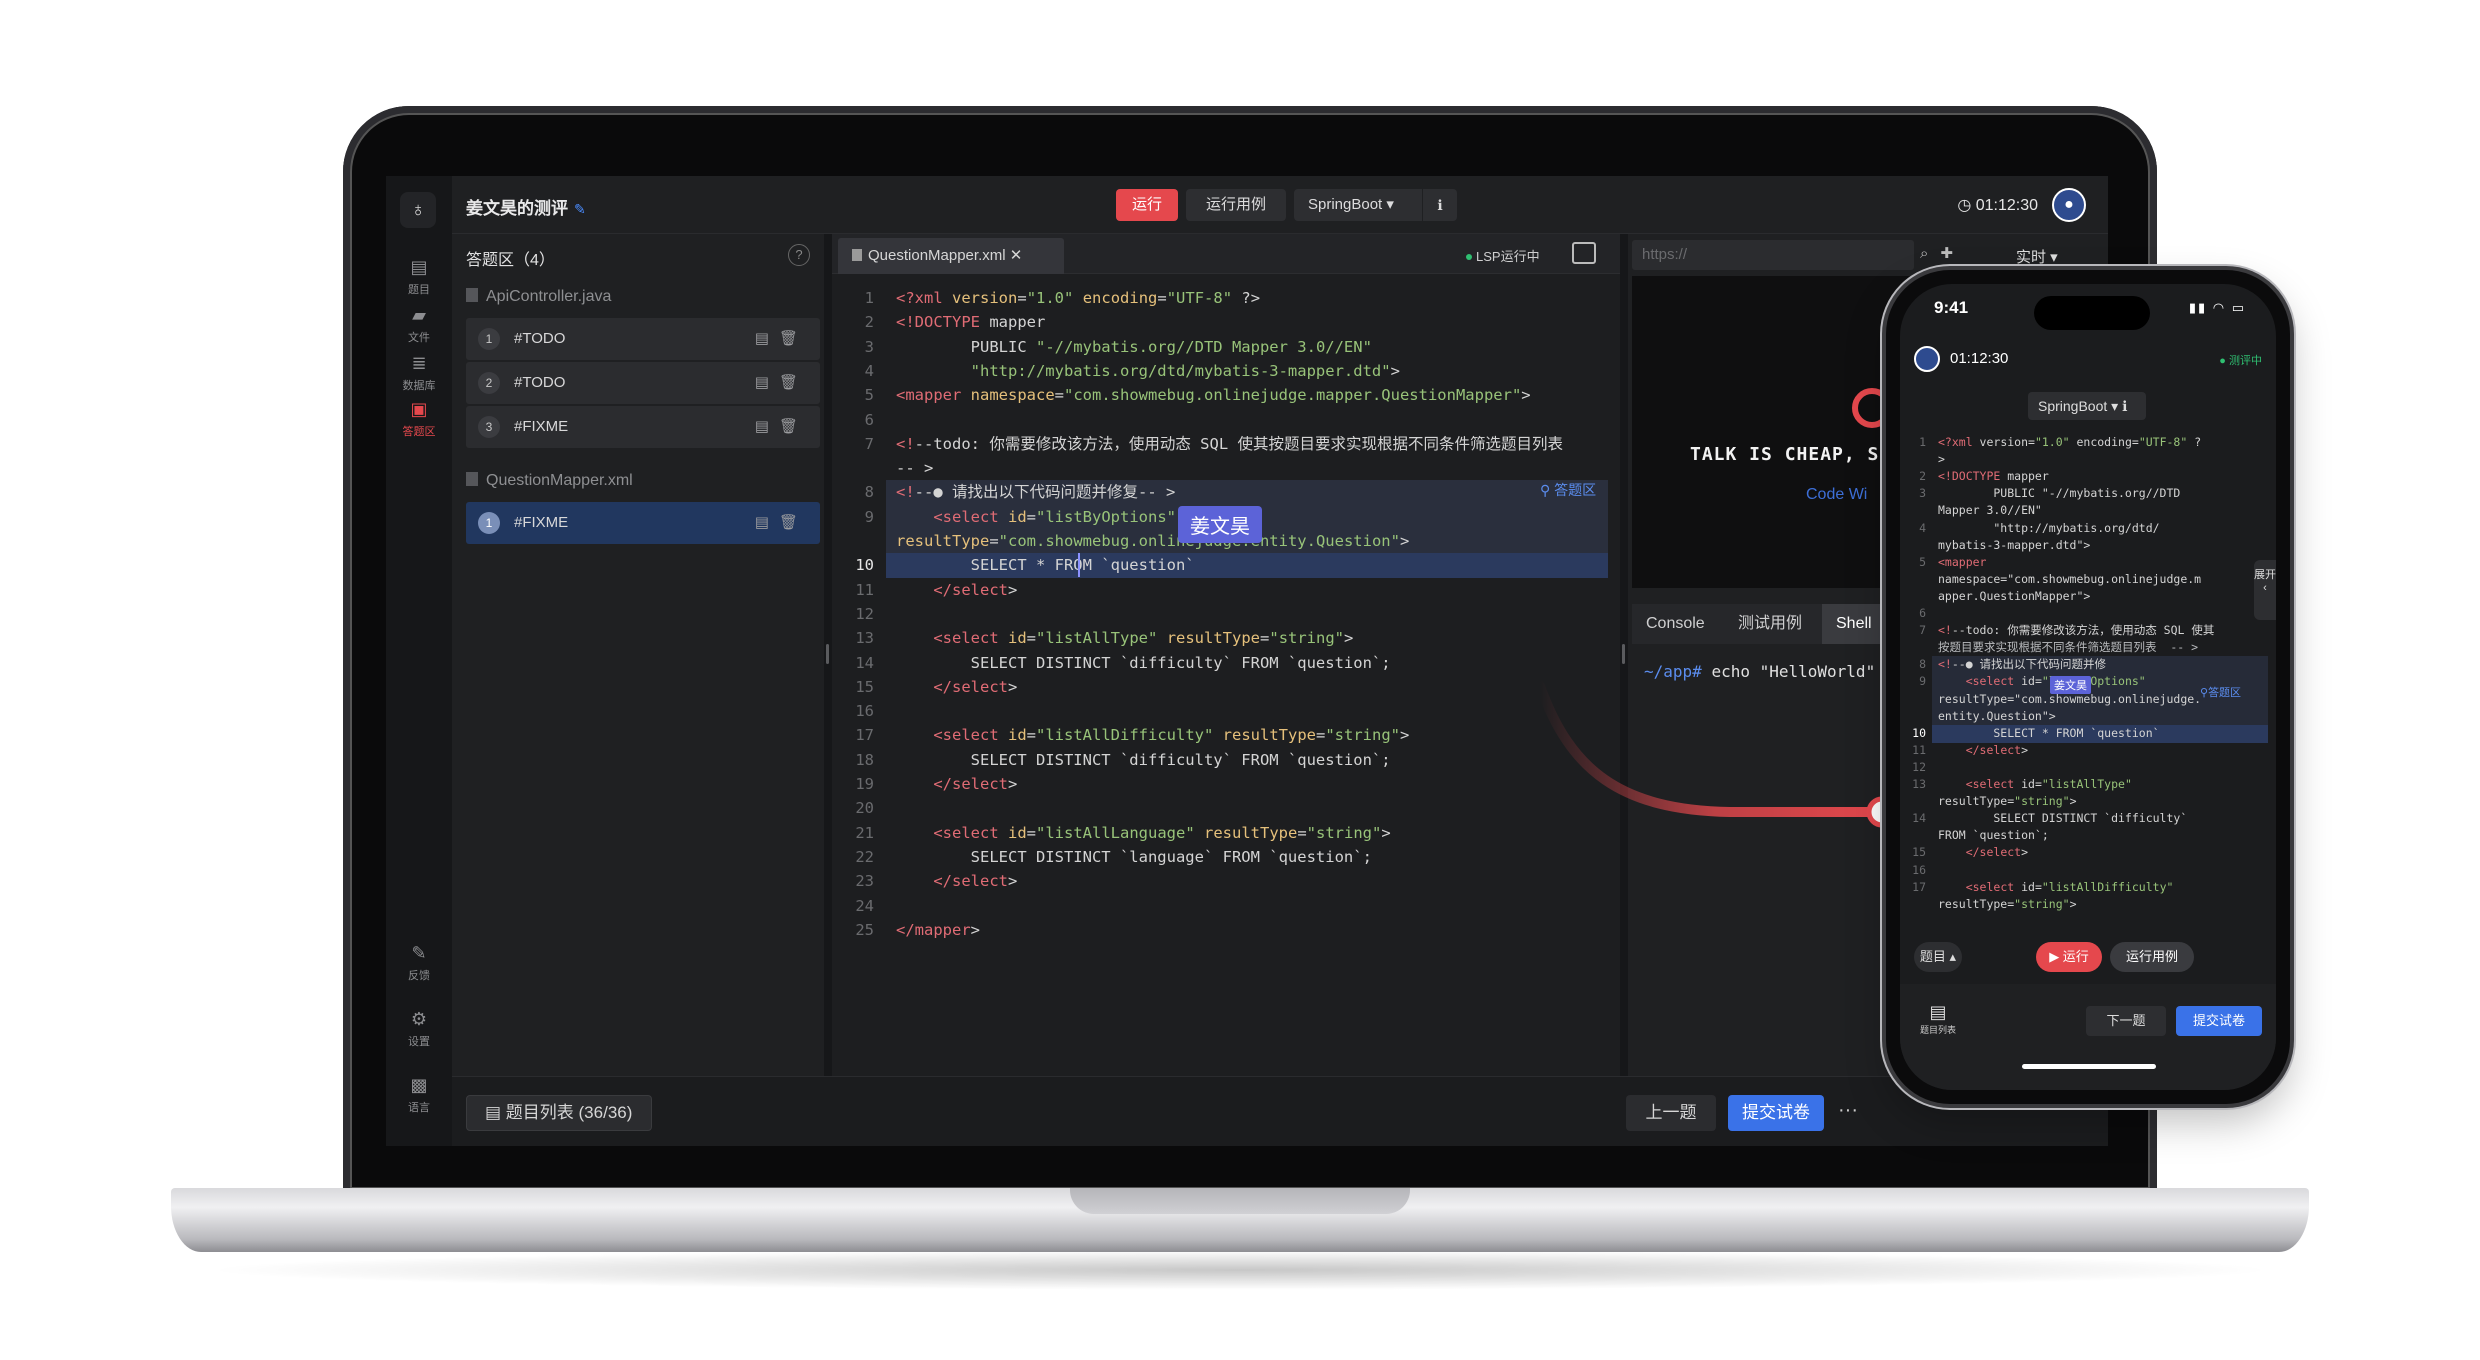  I want to click on code-line: 24, so click(1226, 906).